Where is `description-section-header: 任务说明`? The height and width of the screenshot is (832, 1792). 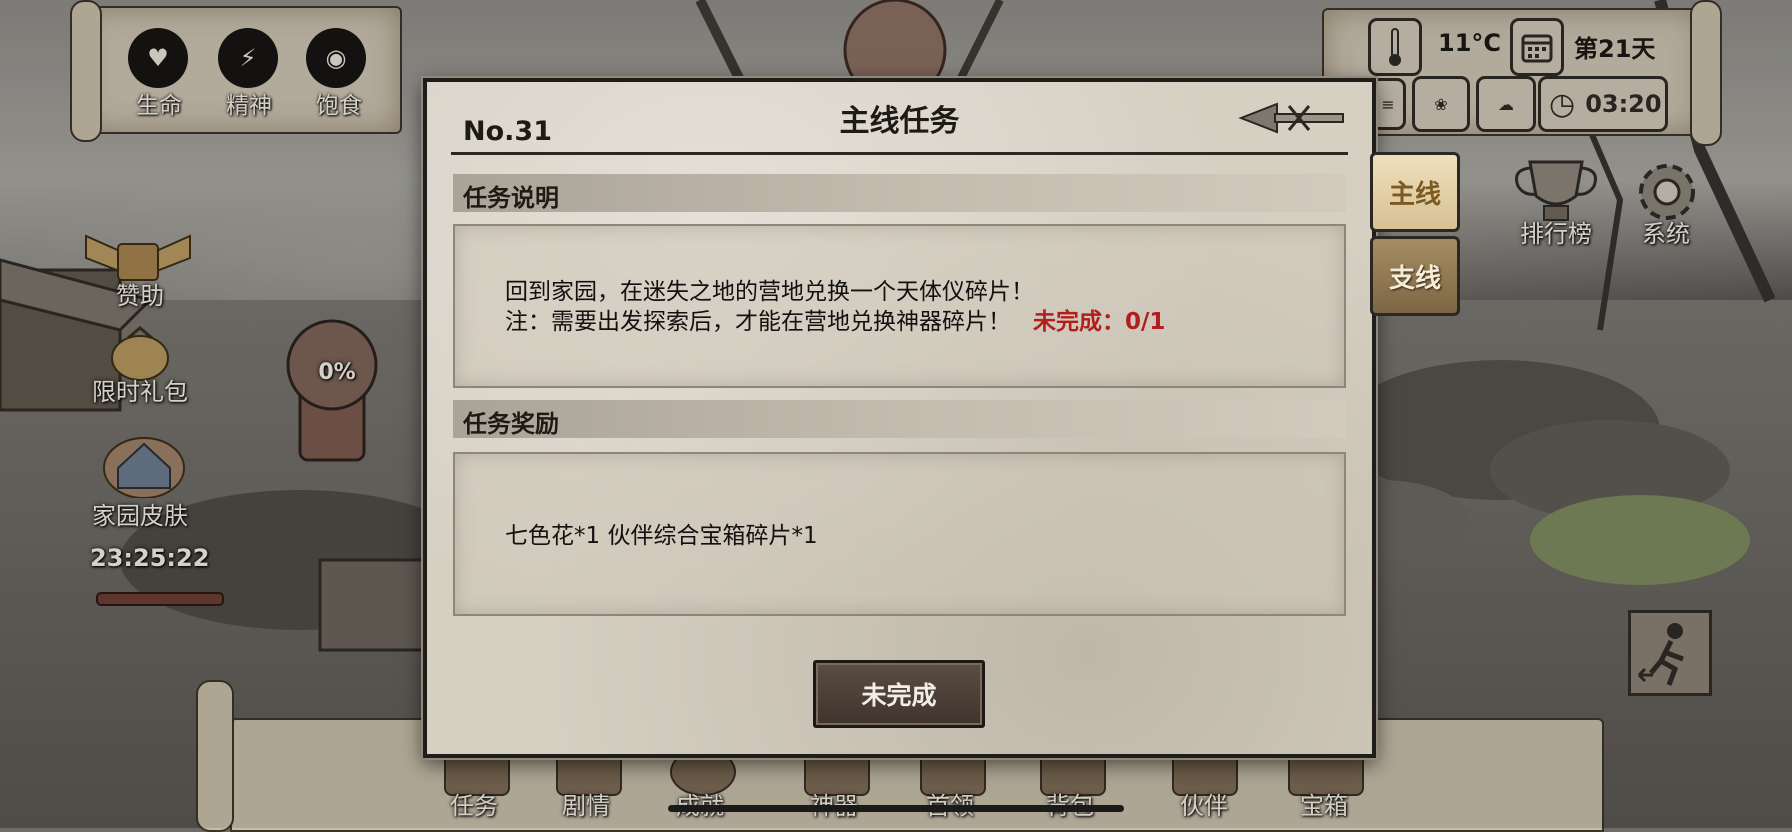 description-section-header: 任务说明 is located at coordinates (899, 193).